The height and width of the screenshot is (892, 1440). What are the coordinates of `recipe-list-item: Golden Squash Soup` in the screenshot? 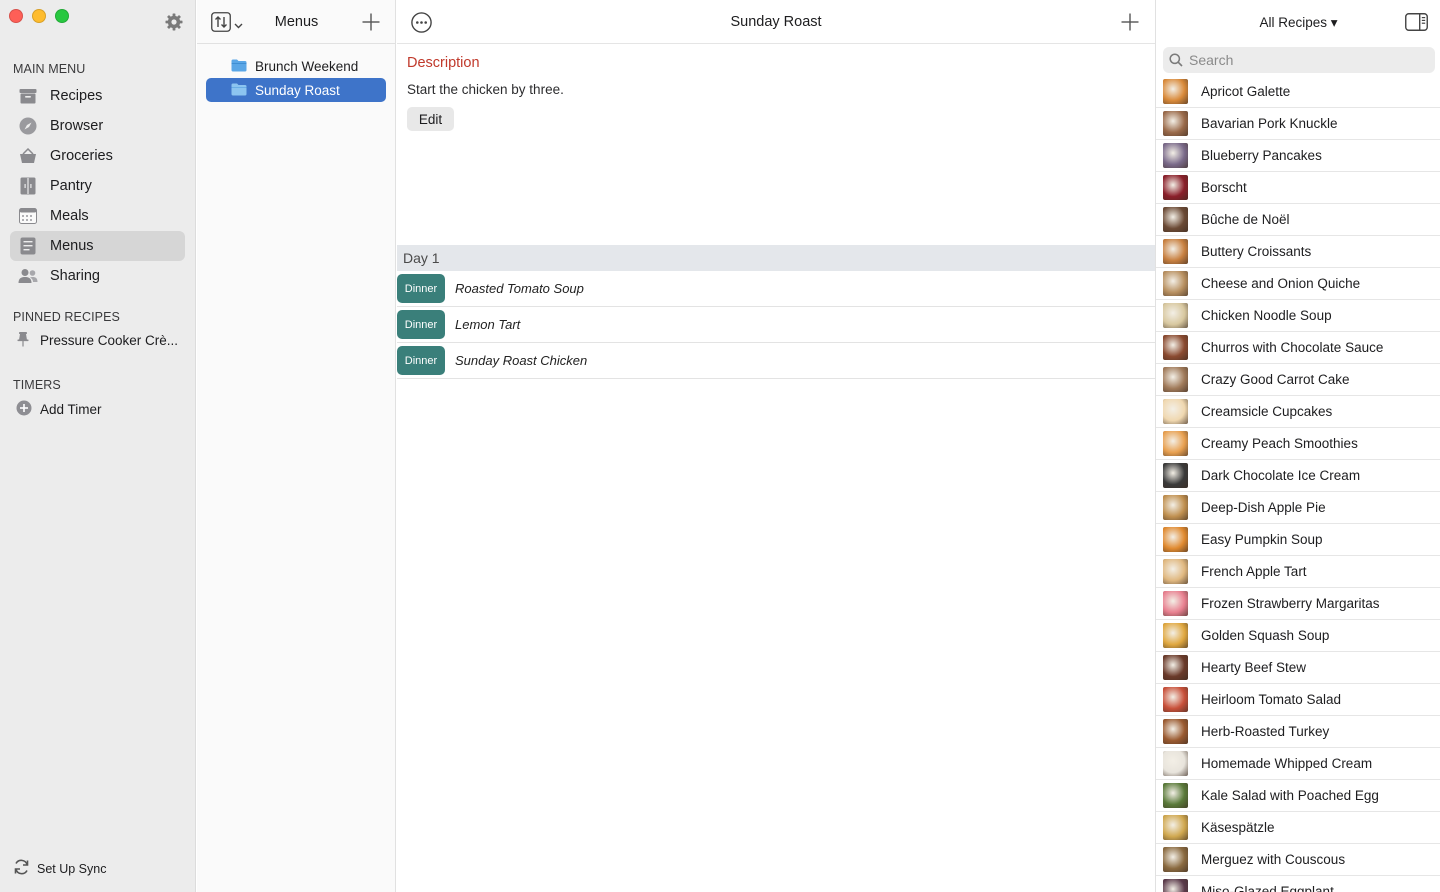 It's located at (1298, 636).